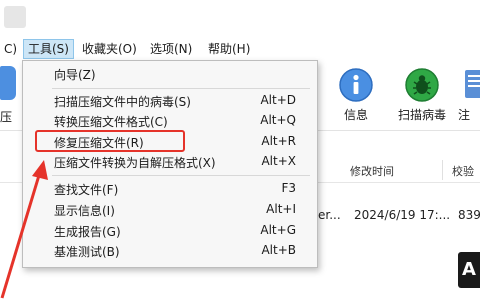 This screenshot has height=300, width=480. What do you see at coordinates (281, 209) in the screenshot?
I see `menu-item-shortcut: Alt+I` at bounding box center [281, 209].